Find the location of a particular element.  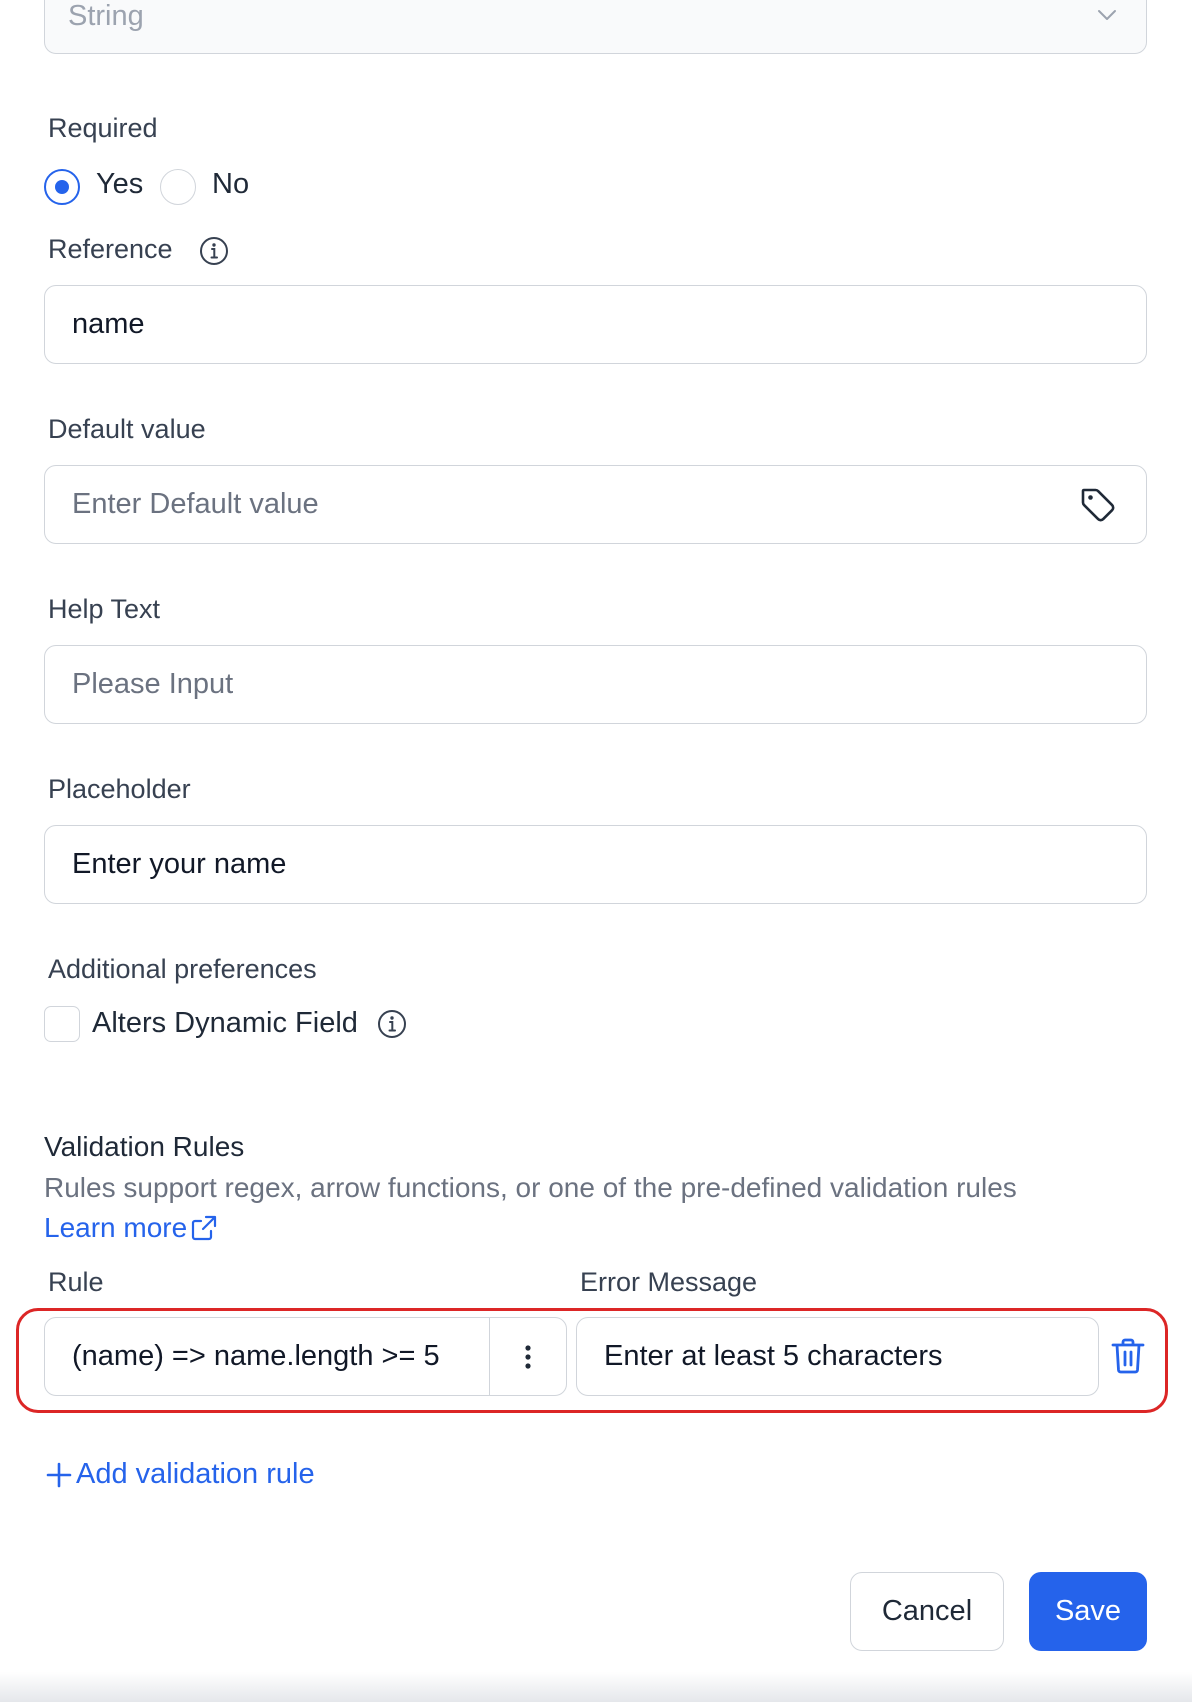

external-link-icon is located at coordinates (204, 1228).